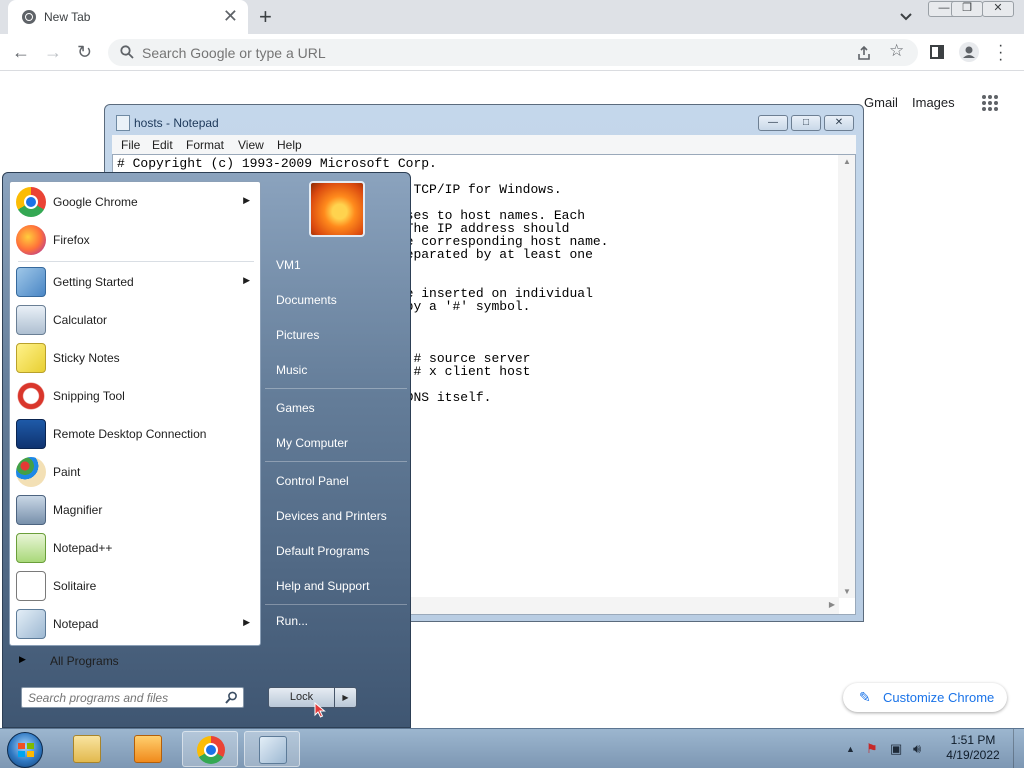  What do you see at coordinates (850, 749) in the screenshot?
I see `show-hidden-icons-chevron-icon: ▲` at bounding box center [850, 749].